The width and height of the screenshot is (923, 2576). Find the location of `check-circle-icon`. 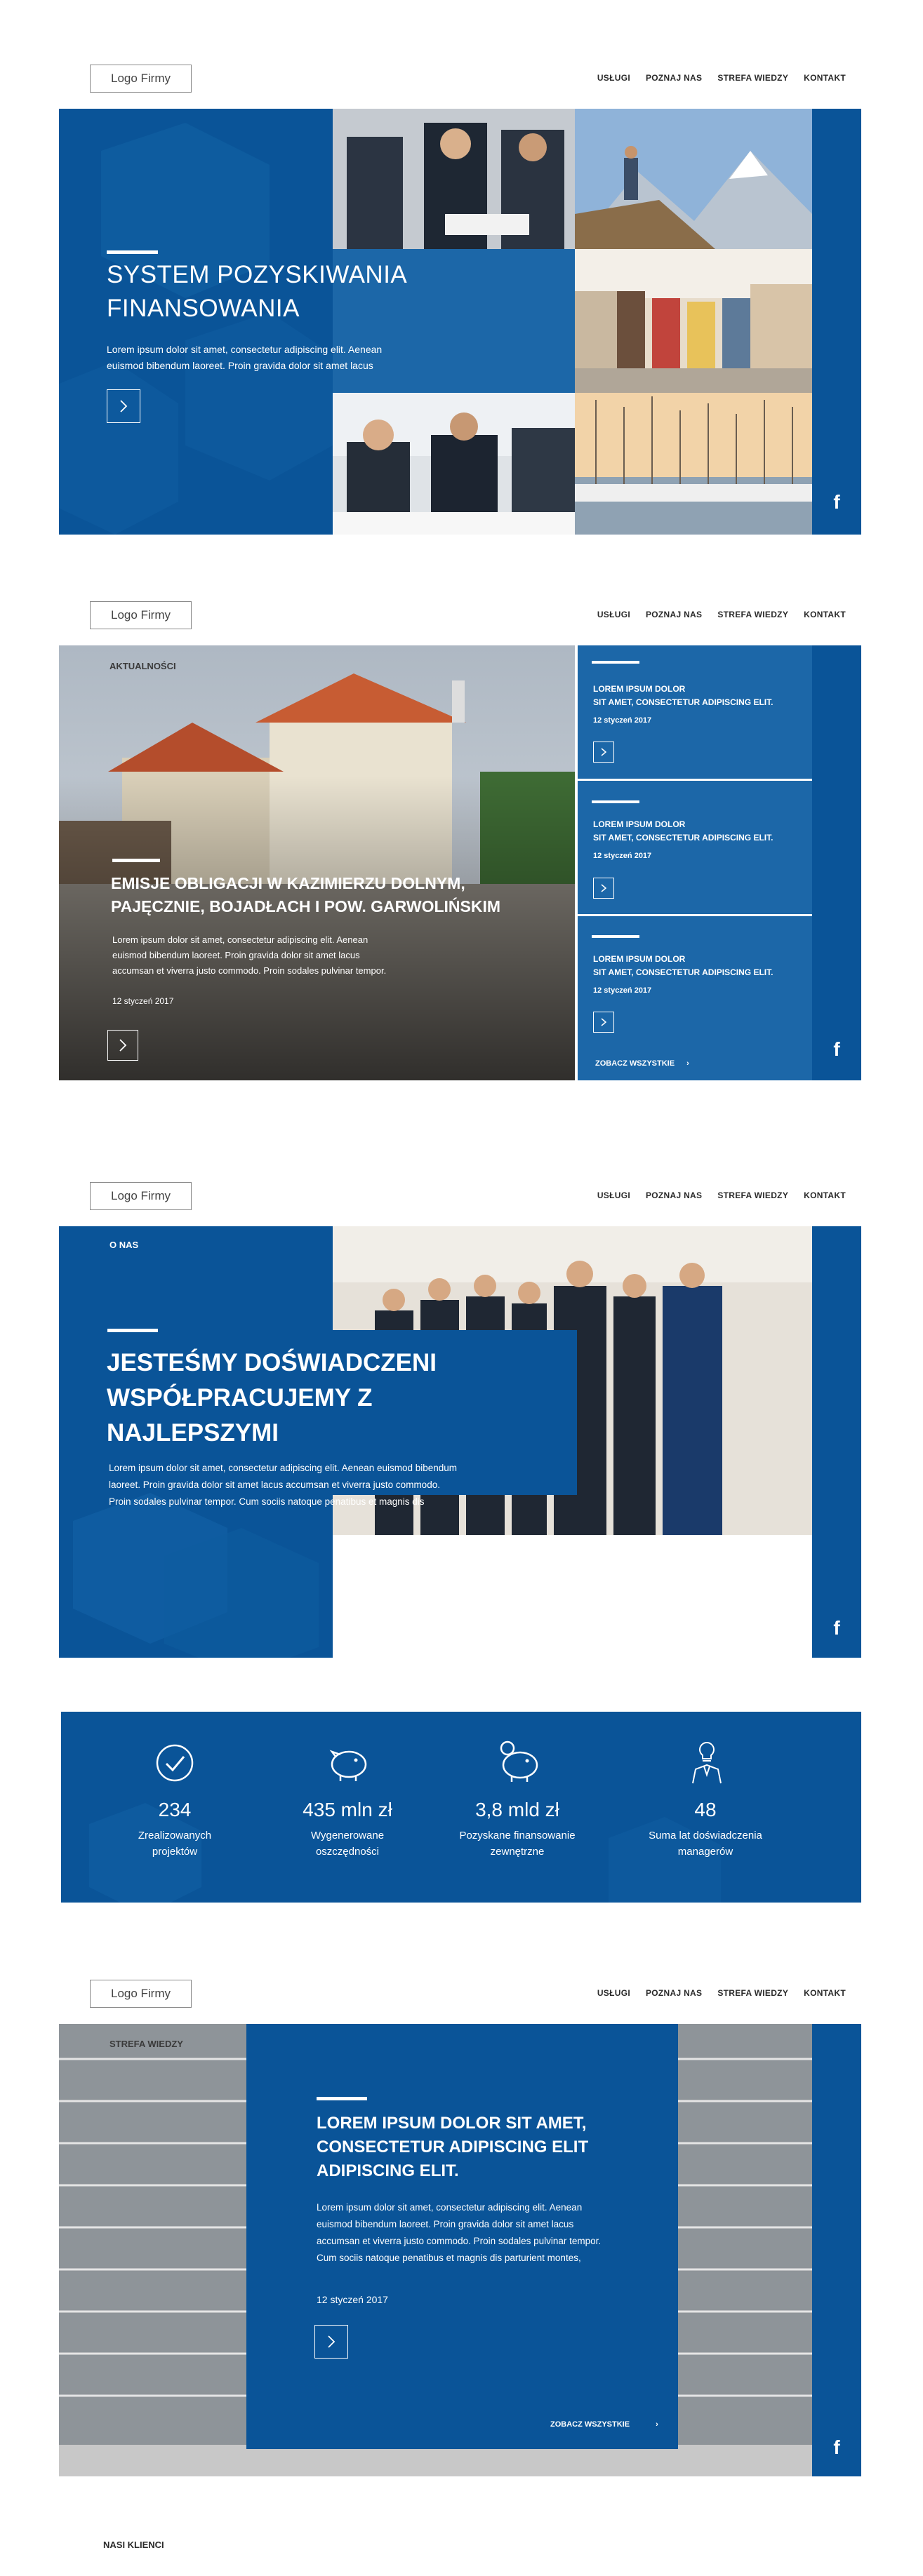

check-circle-icon is located at coordinates (175, 1763).